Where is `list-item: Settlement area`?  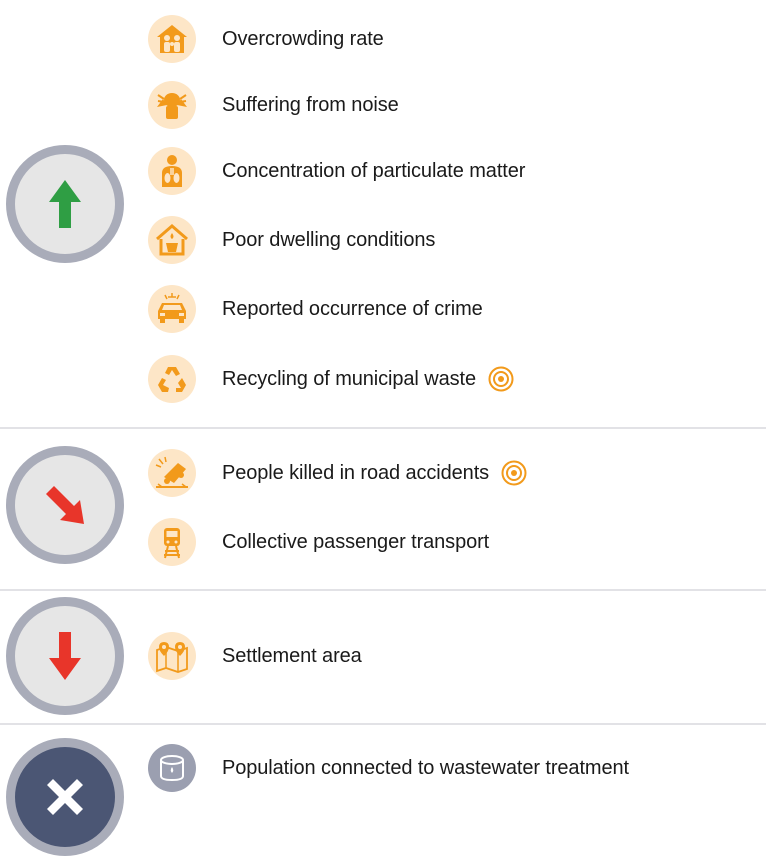
list-item: Settlement area is located at coordinates (255, 656).